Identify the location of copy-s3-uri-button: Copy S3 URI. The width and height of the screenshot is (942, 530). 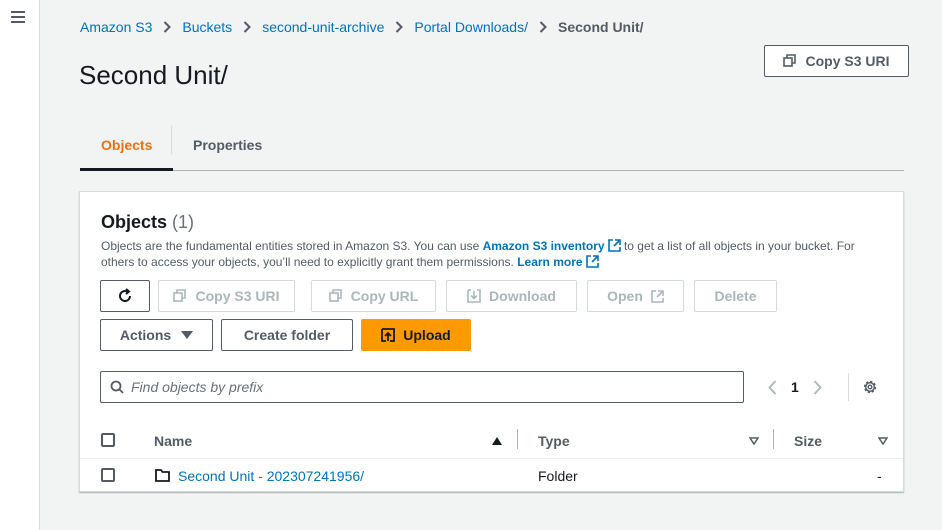
(836, 61).